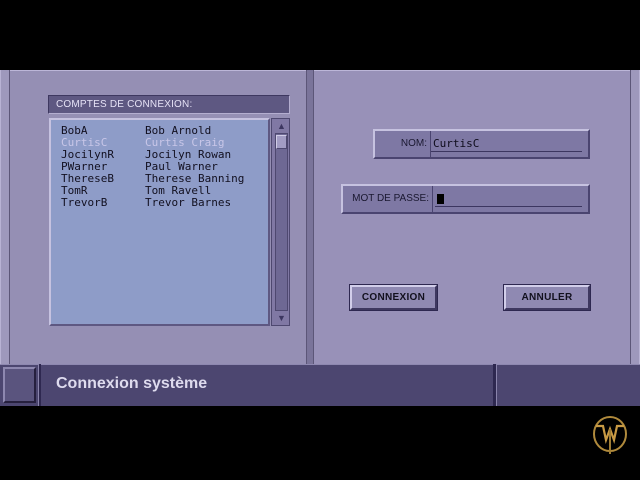  What do you see at coordinates (5, 217) in the screenshot?
I see `left-frame` at bounding box center [5, 217].